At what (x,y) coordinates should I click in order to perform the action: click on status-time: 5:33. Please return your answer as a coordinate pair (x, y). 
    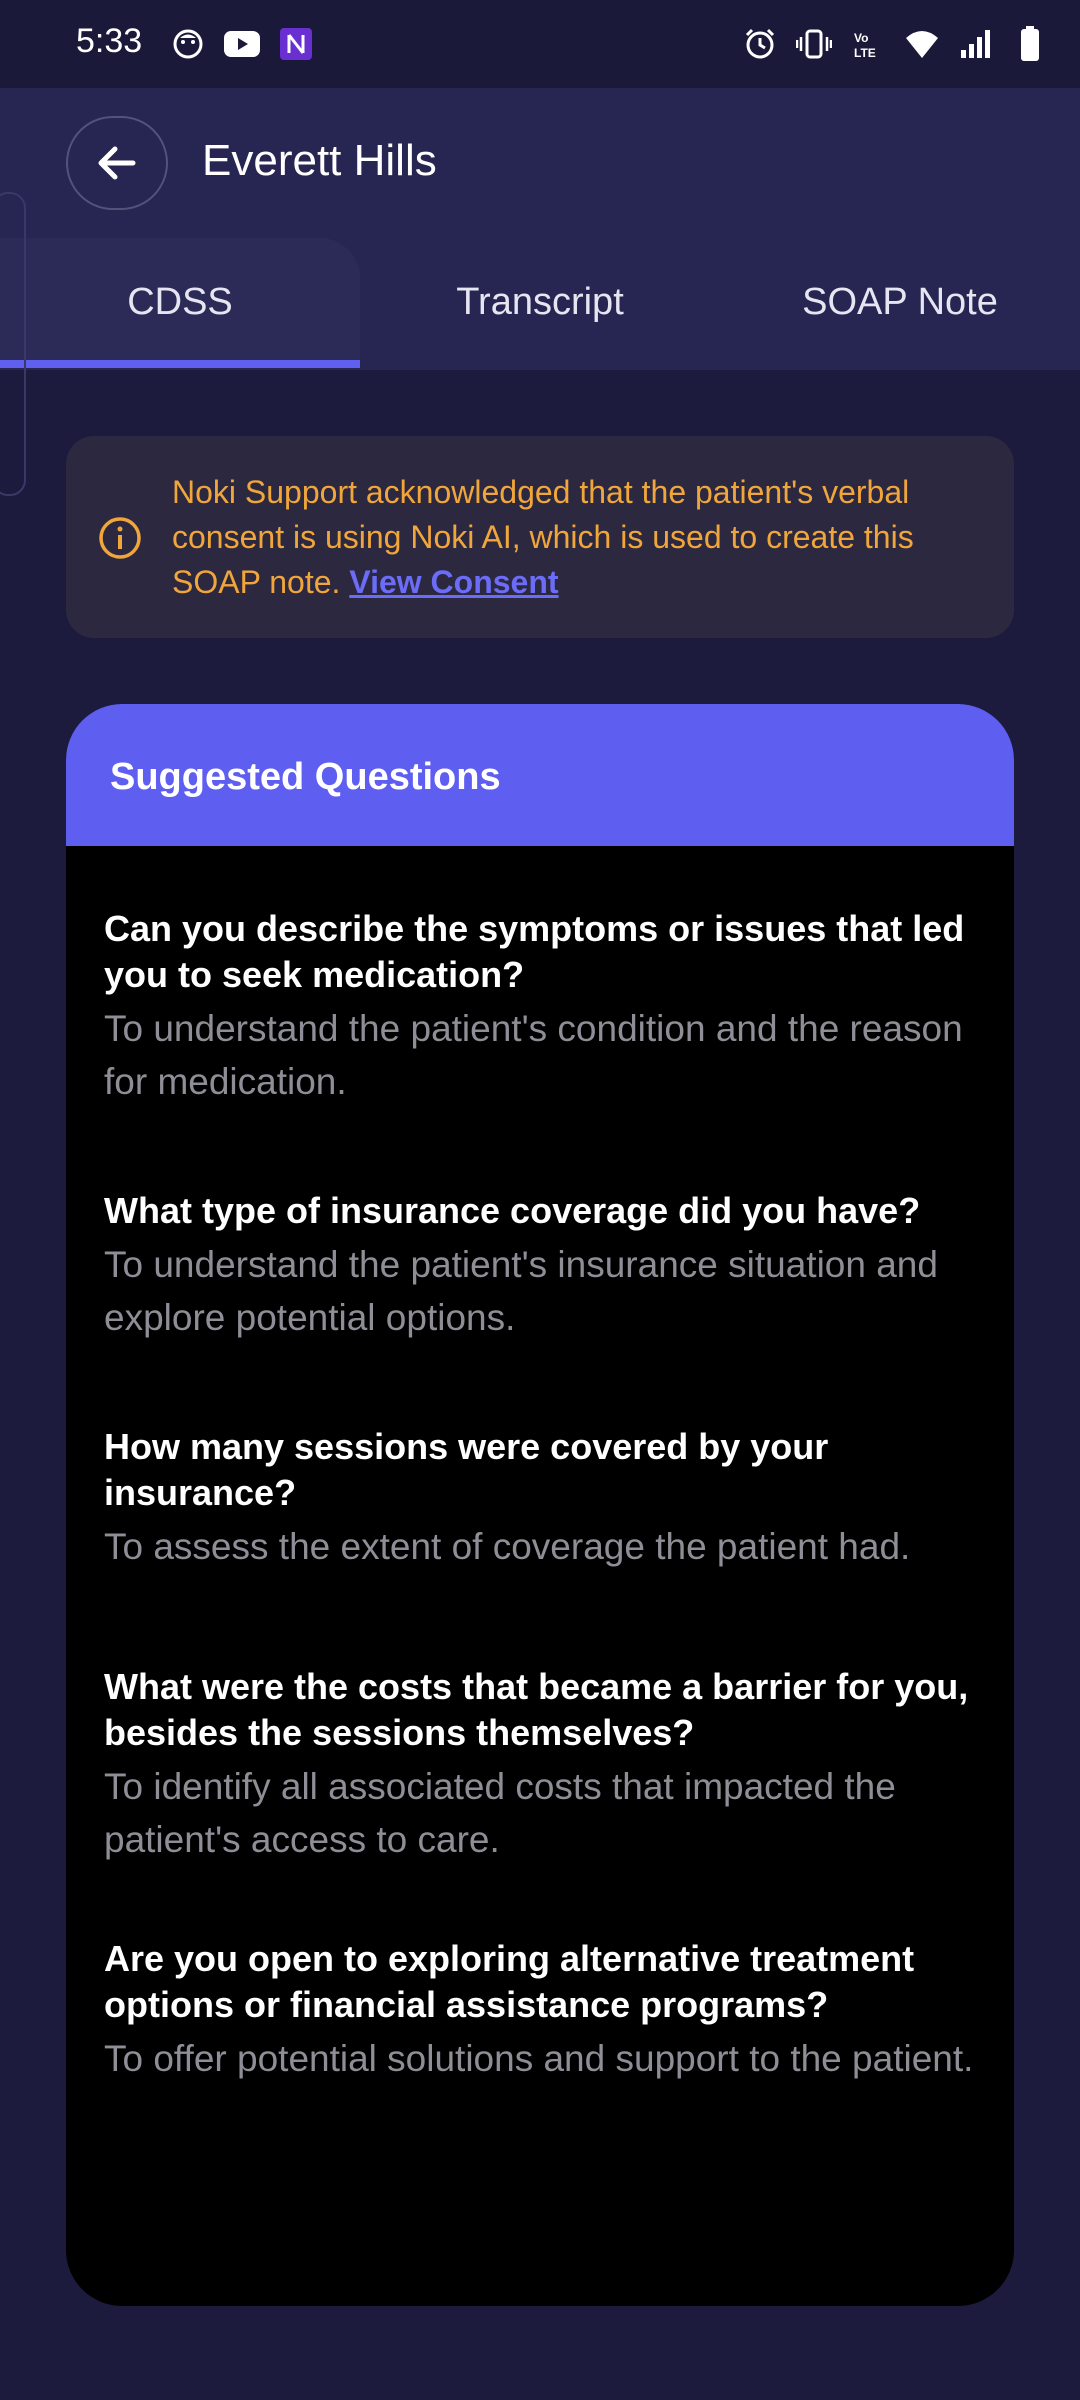
    Looking at the image, I should click on (109, 41).